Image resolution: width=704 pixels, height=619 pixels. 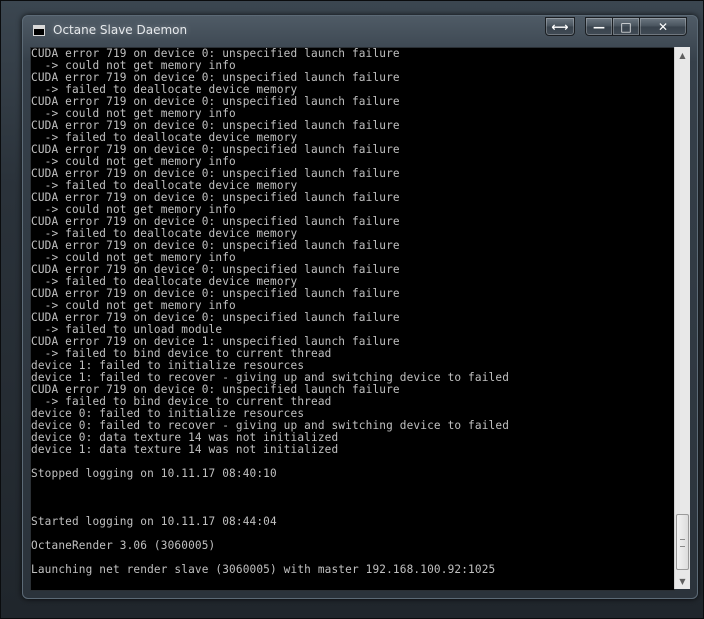 I want to click on console-line: OctaneRender 3.06 (3060005), so click(x=123, y=545).